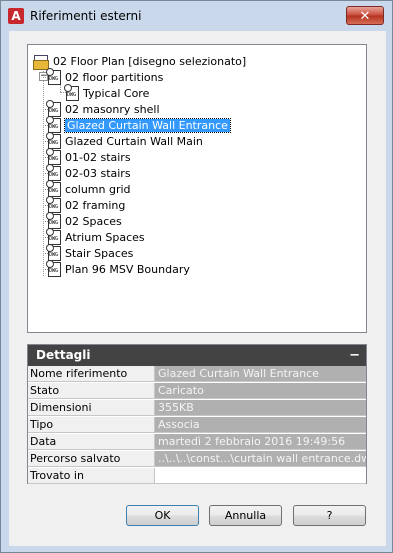  I want to click on tree-item-label: Stair Spaces, so click(99, 253).